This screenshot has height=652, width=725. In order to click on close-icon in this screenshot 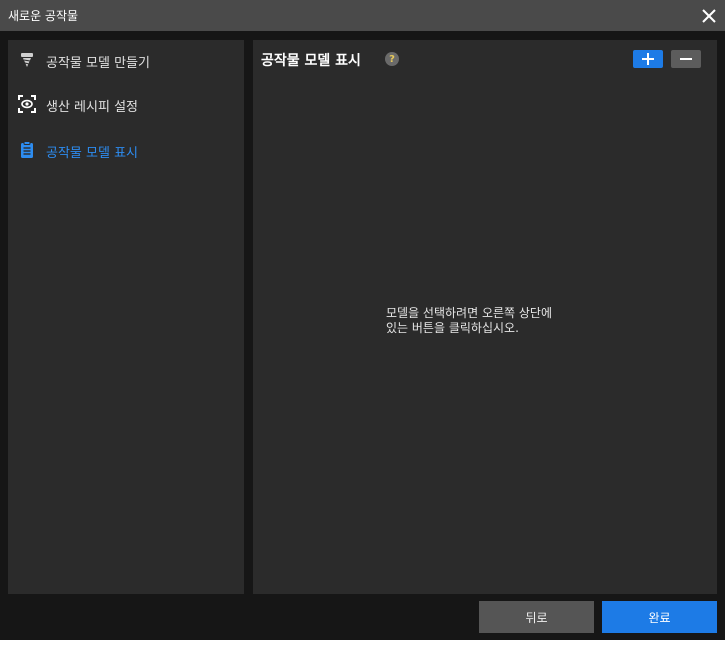, I will do `click(709, 16)`.